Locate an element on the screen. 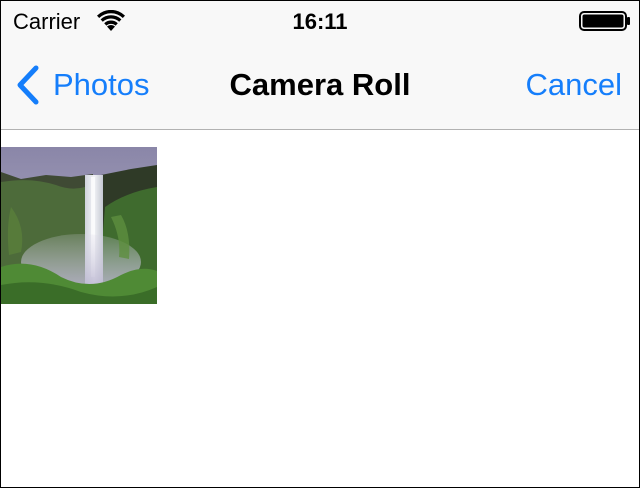  back-button: Photos is located at coordinates (82, 85).